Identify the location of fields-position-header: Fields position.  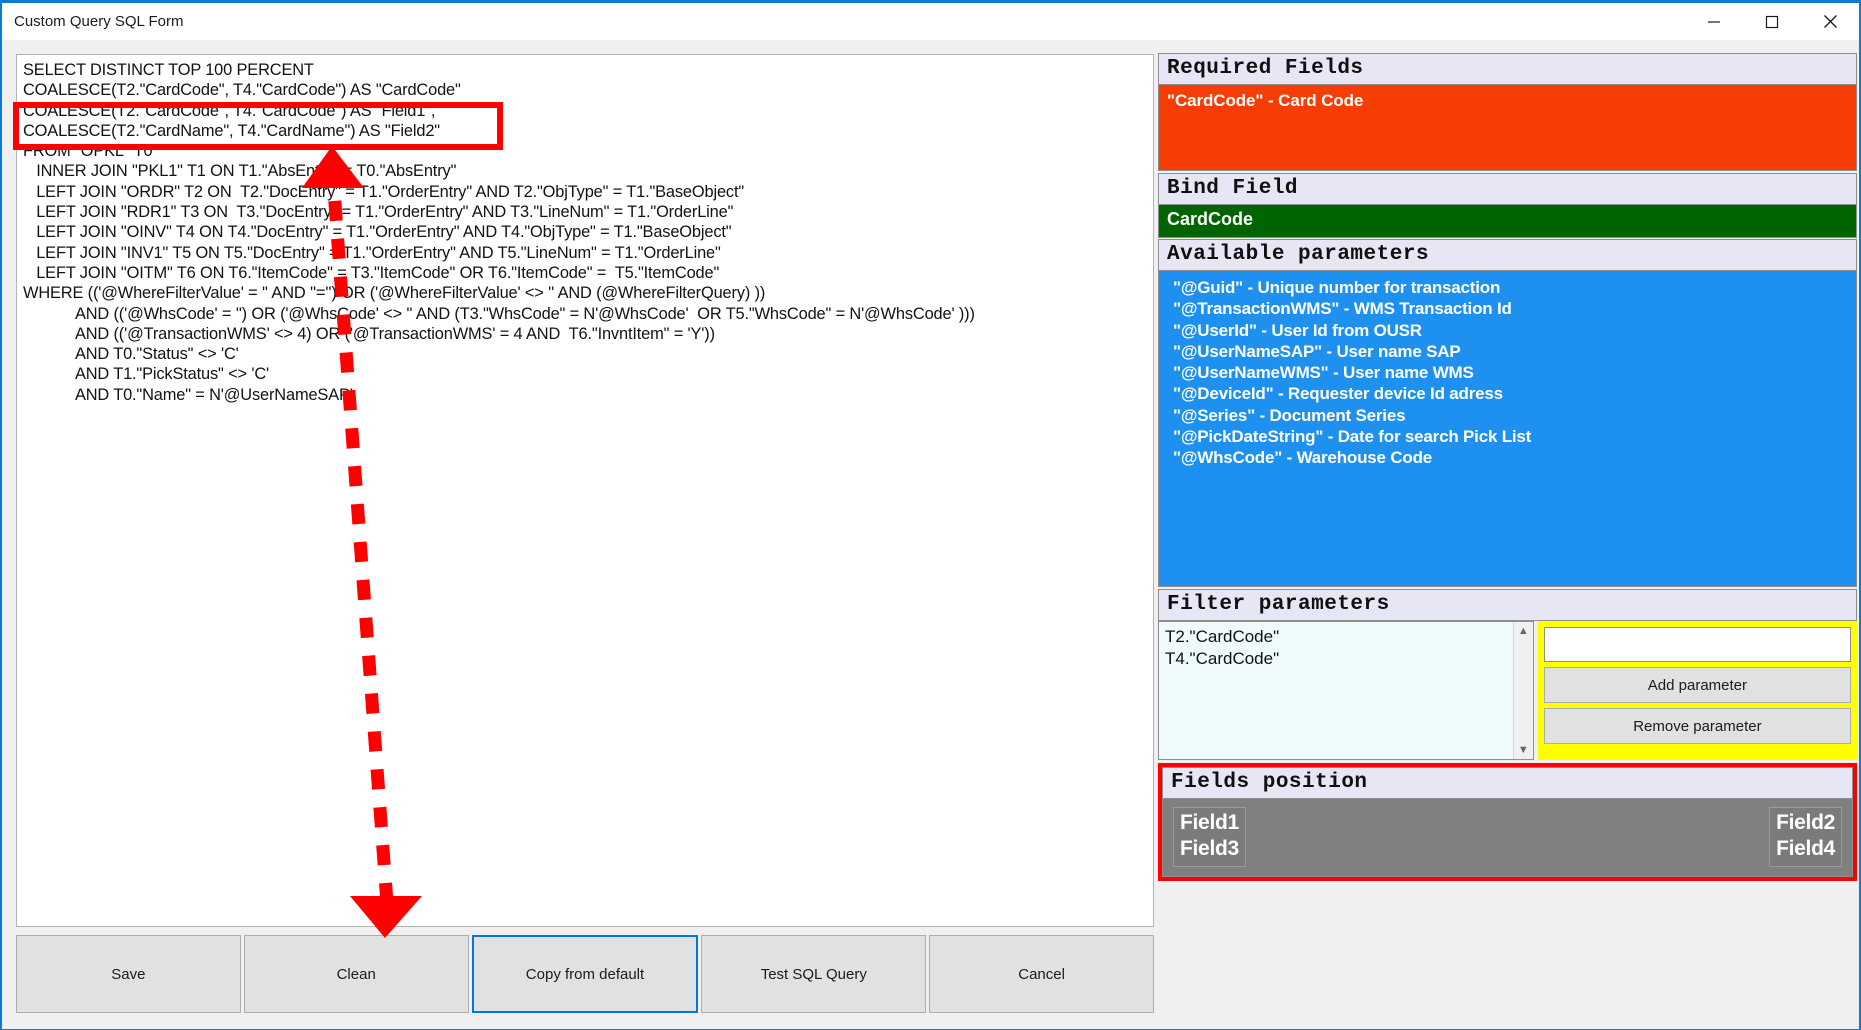
(1507, 783).